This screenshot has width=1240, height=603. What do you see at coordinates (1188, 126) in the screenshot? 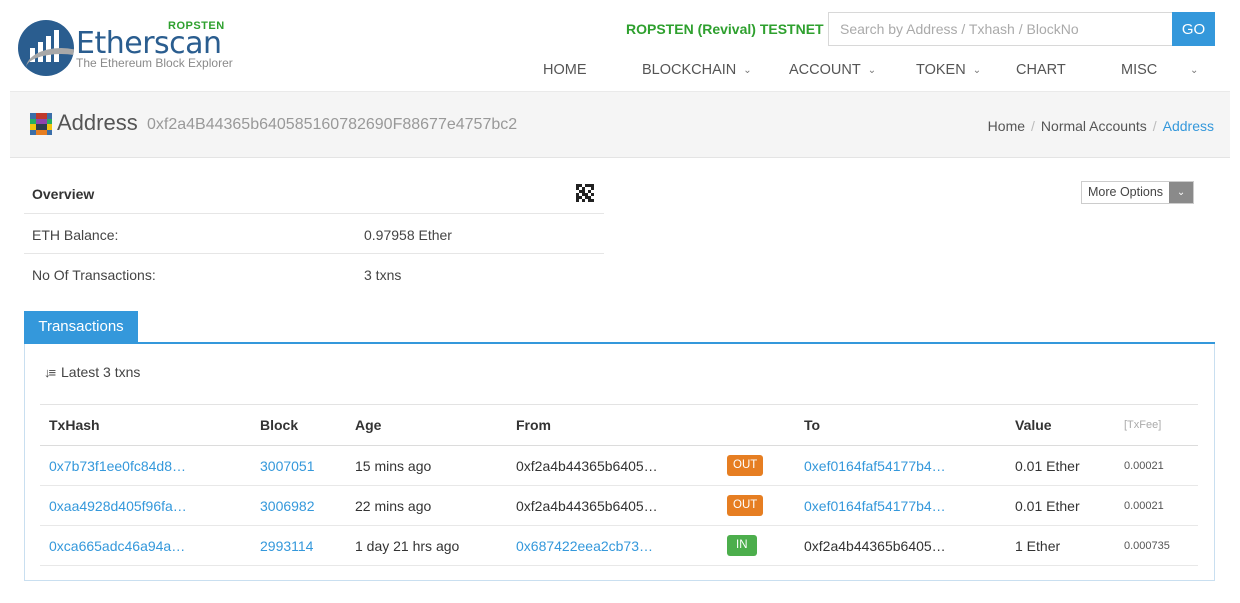
I see `breadcrumb-address: Address` at bounding box center [1188, 126].